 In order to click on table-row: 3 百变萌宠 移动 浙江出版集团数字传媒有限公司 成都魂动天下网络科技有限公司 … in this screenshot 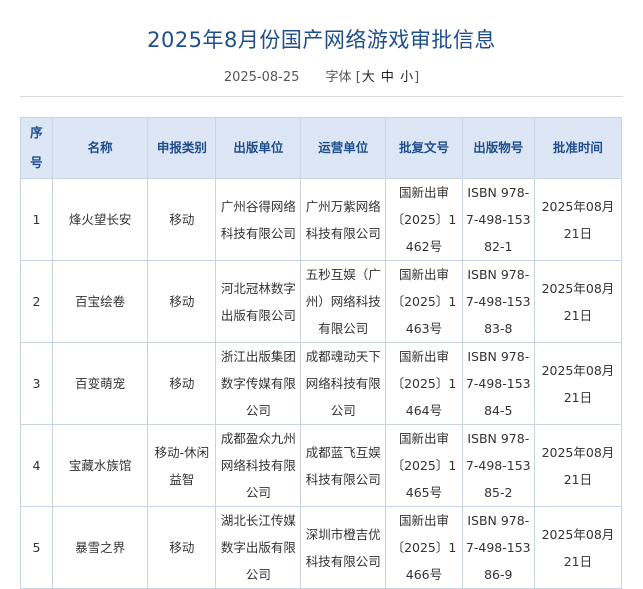, I will do `click(321, 383)`.